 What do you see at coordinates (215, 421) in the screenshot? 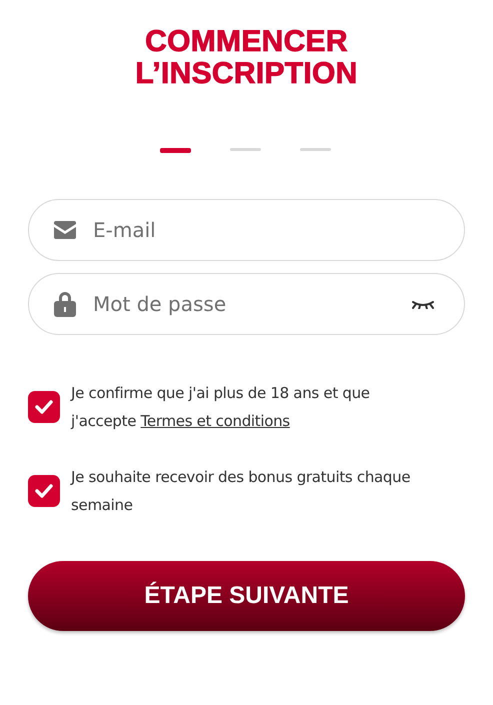
I see `terms-link: Termes et conditions` at bounding box center [215, 421].